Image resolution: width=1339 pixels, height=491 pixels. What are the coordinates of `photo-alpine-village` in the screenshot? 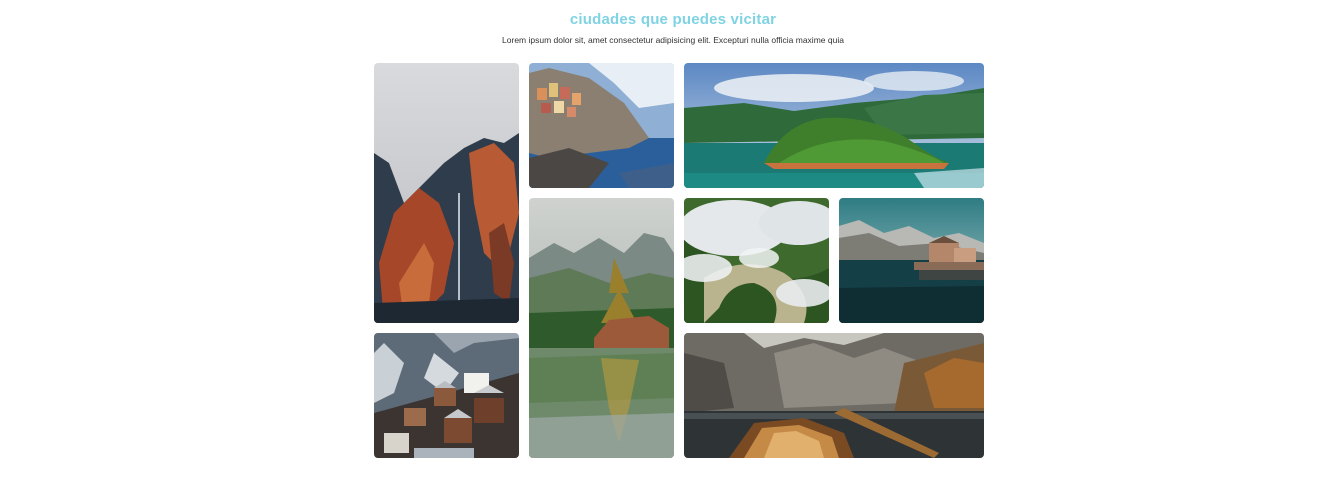 It's located at (446, 395).